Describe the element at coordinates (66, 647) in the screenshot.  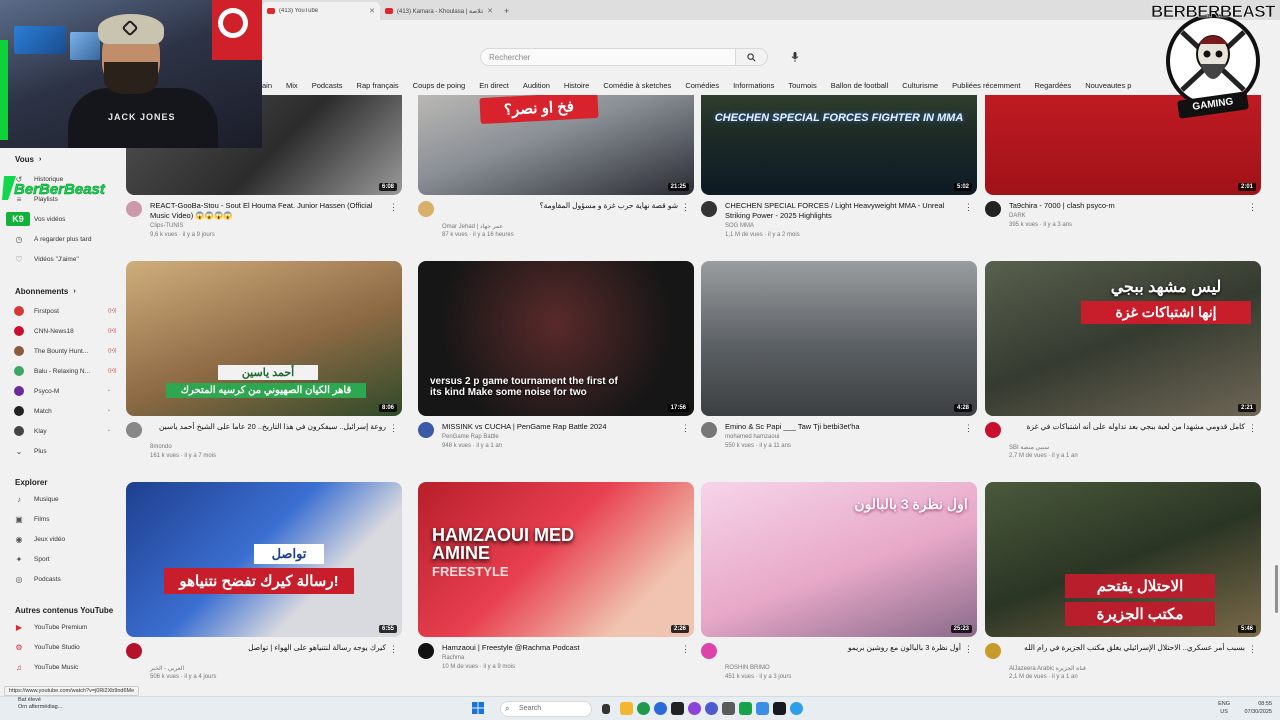
I see `sidebar-item: ⚙ YouTube Studio` at that location.